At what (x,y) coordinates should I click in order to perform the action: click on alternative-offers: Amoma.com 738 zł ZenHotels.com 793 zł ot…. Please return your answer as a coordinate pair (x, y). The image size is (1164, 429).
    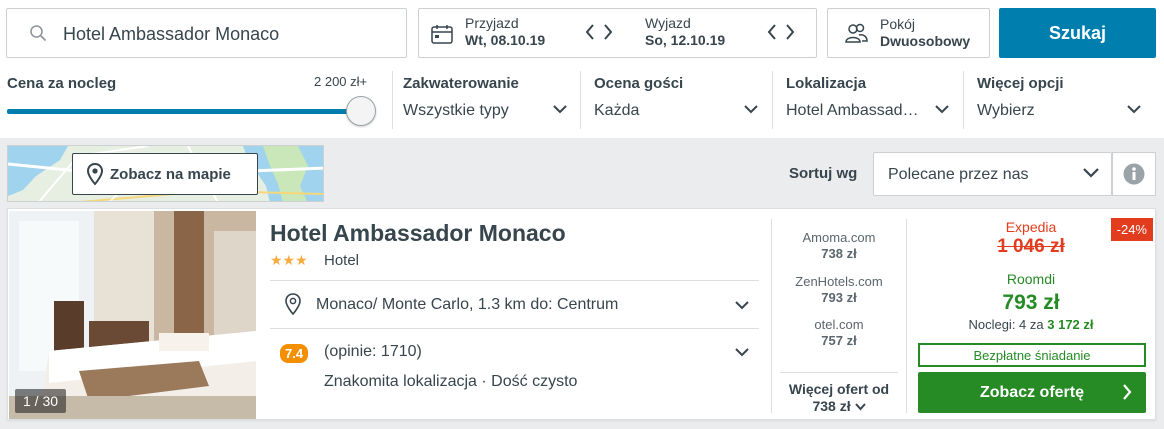
    Looking at the image, I should click on (839, 315).